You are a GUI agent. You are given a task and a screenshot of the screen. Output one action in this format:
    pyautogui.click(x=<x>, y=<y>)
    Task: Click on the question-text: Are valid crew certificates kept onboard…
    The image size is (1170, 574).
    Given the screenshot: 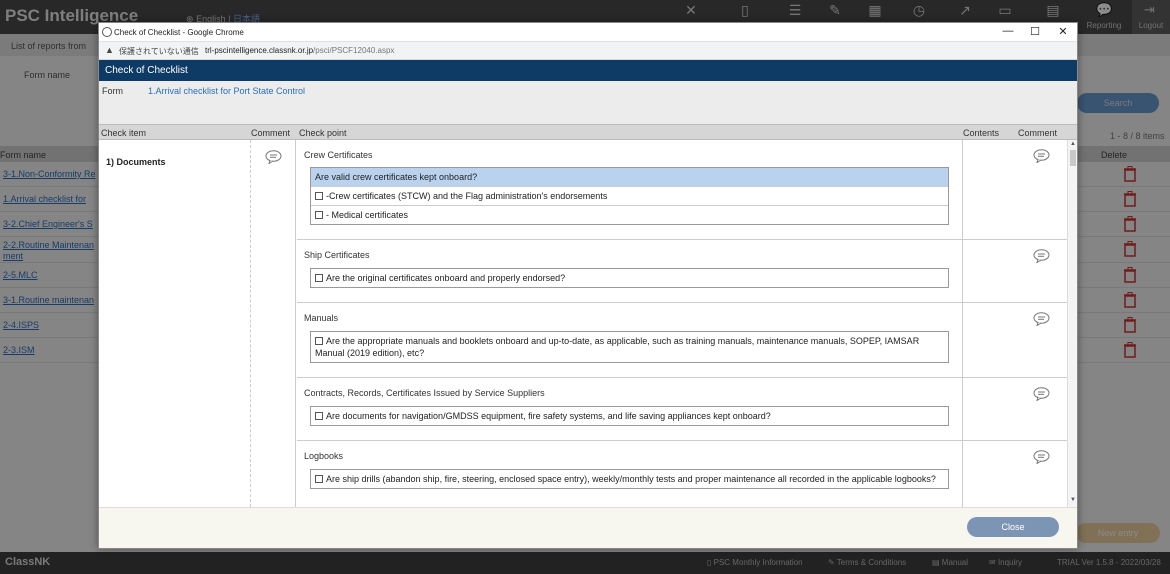 What is the action you would take?
    pyautogui.click(x=396, y=177)
    